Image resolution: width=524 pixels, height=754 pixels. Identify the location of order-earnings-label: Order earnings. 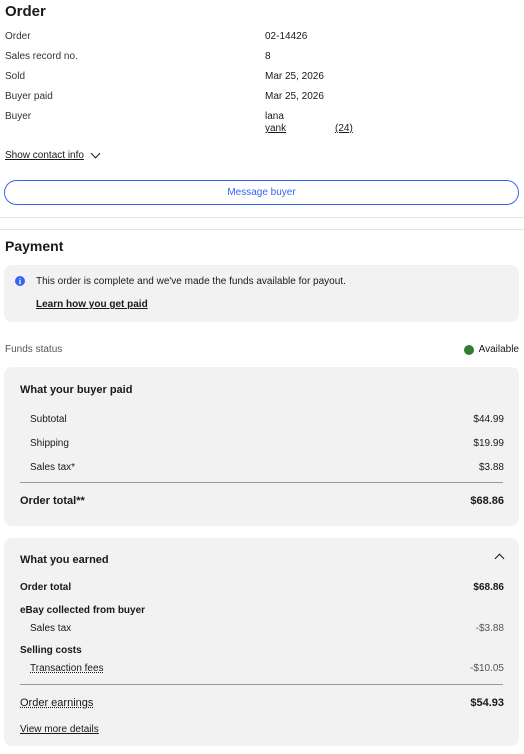
(56, 703).